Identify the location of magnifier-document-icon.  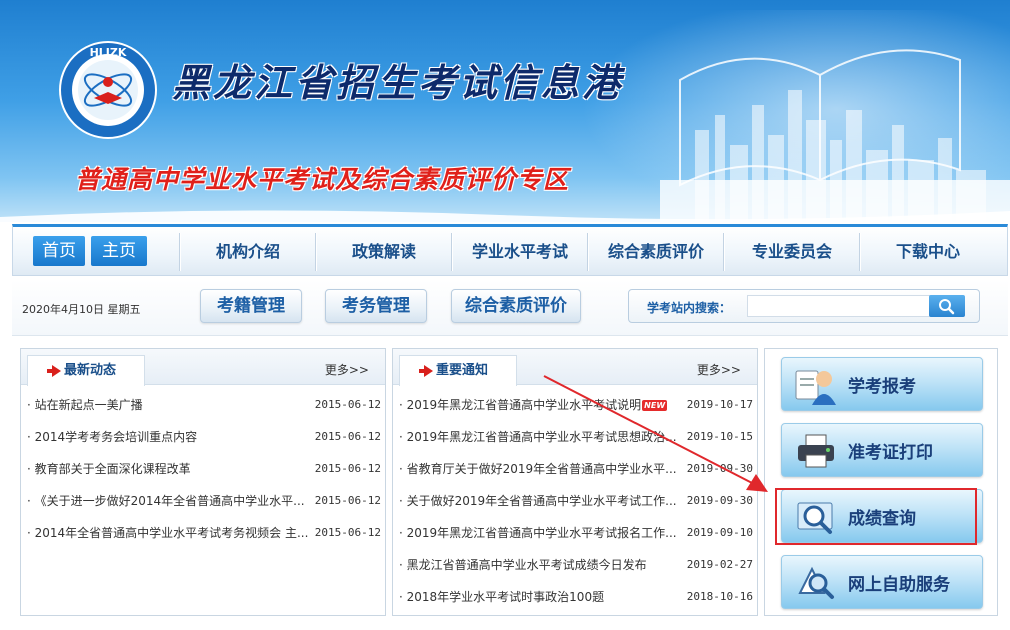
(815, 518).